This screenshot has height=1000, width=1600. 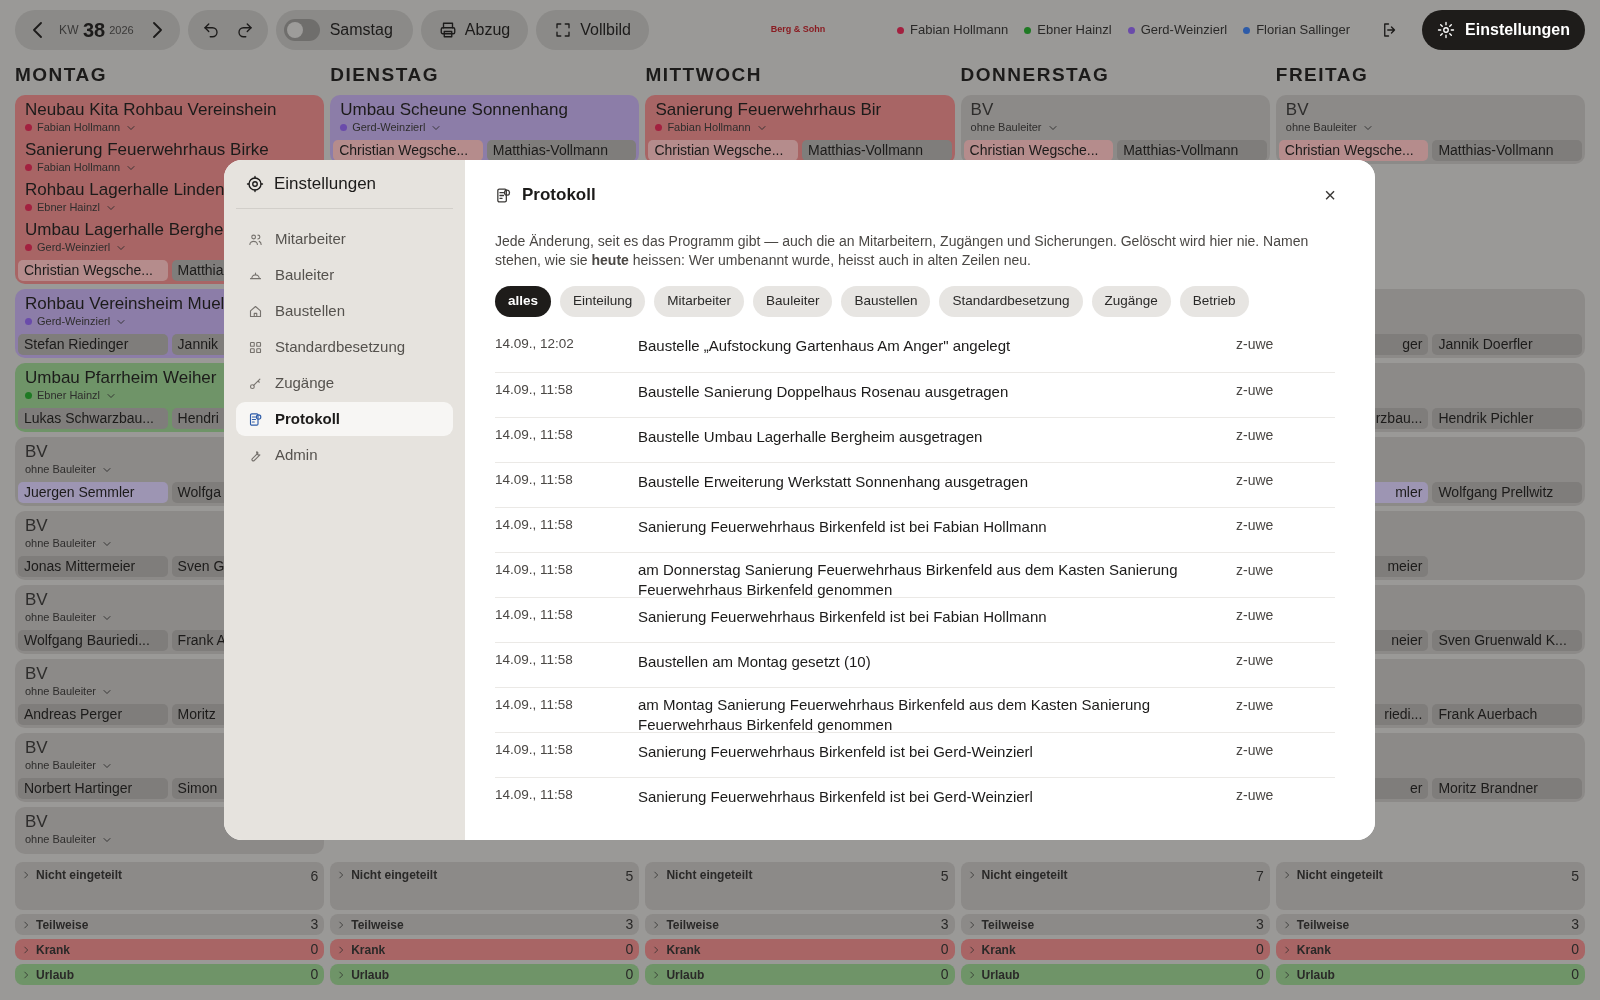 I want to click on filter-chip: Zugänge, so click(x=1131, y=301).